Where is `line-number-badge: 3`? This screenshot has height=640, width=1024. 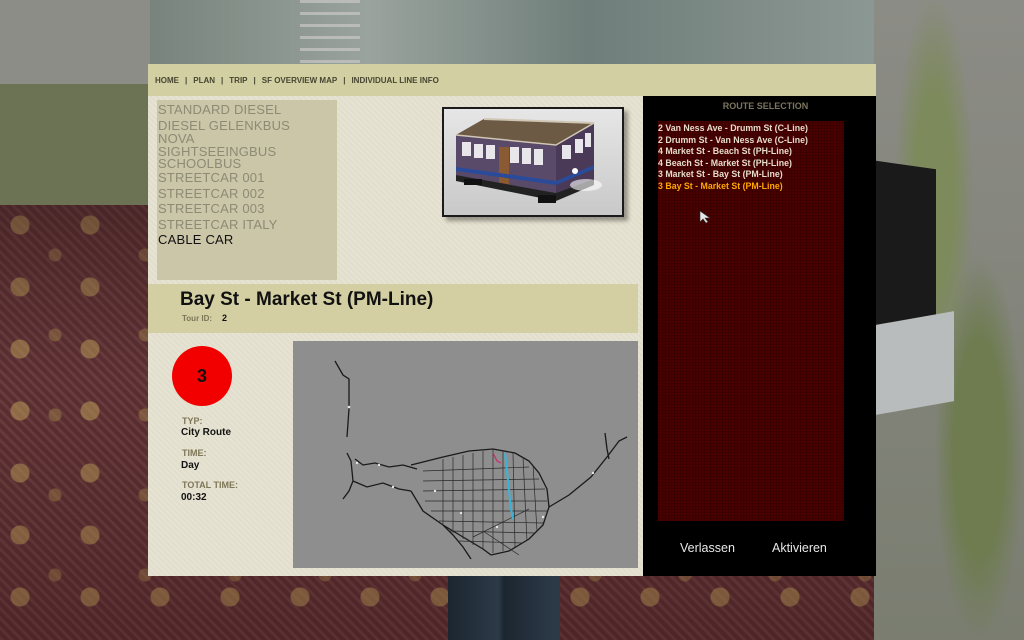
line-number-badge: 3 is located at coordinates (202, 376).